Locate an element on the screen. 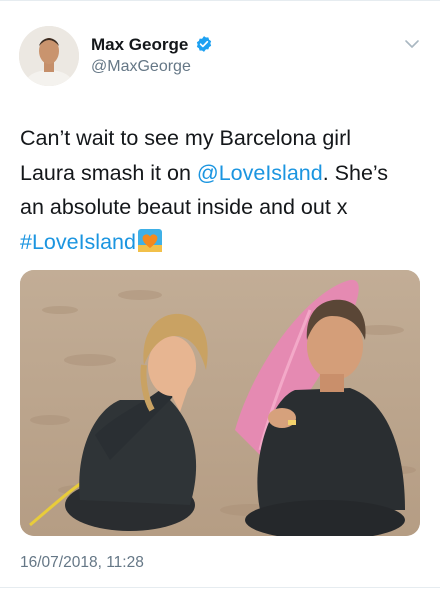 This screenshot has height=600, width=440. tweet-timestamp: 16/07/2018, 11:28 is located at coordinates (82, 563).